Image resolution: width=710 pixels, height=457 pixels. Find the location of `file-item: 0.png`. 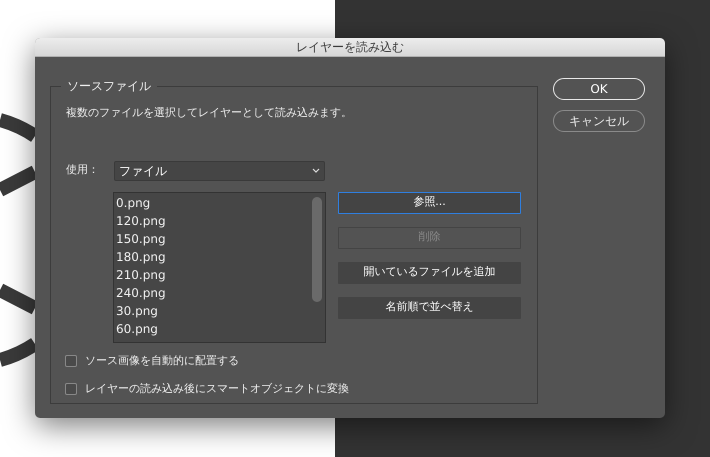

file-item: 0.png is located at coordinates (220, 203).